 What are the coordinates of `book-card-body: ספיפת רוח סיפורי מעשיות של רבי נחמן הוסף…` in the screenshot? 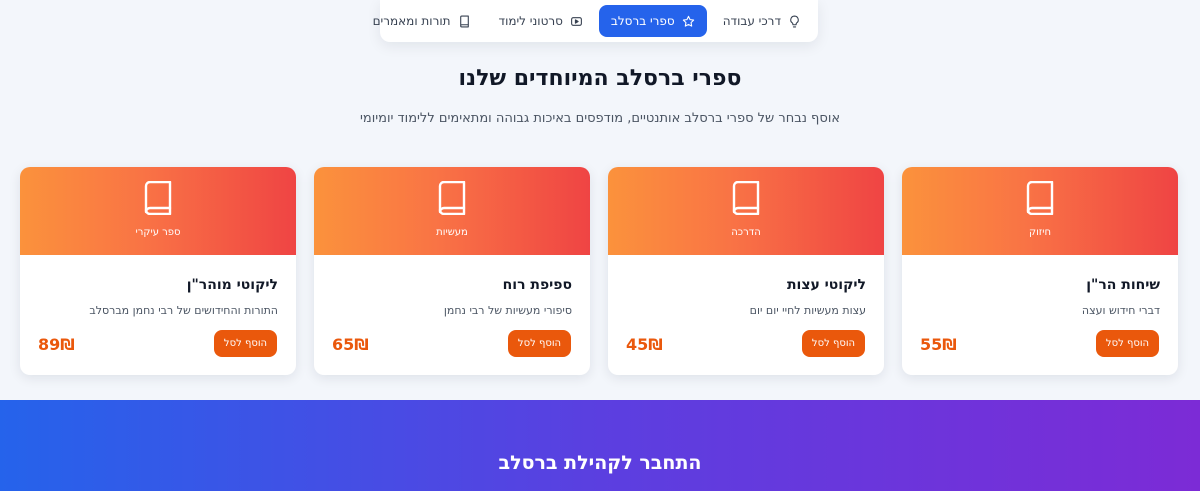 It's located at (452, 315).